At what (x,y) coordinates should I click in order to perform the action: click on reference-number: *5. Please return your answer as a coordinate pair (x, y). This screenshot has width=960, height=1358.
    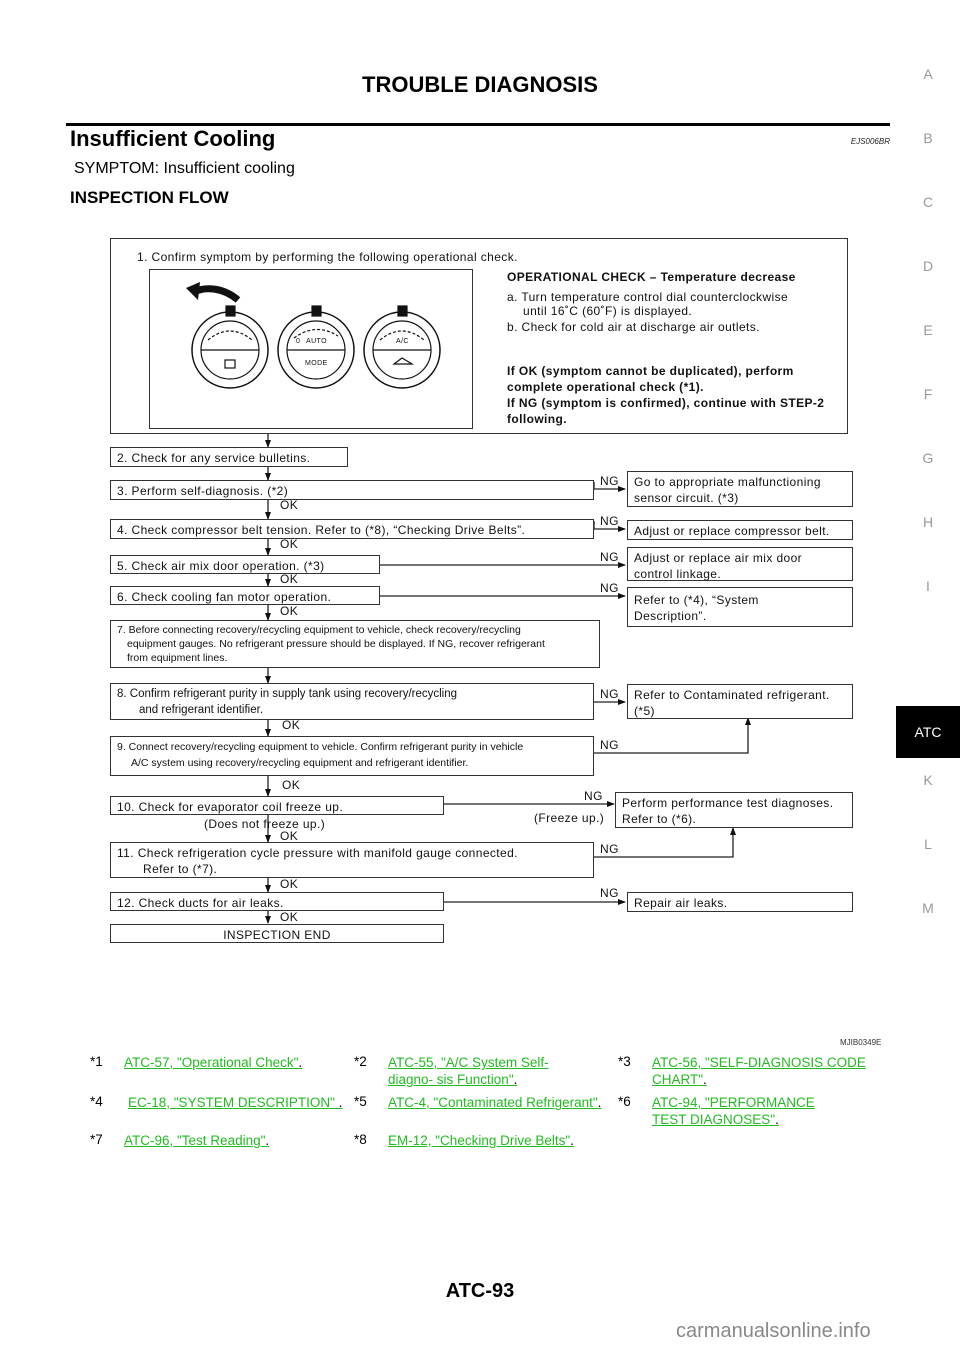
    Looking at the image, I should click on (360, 1101).